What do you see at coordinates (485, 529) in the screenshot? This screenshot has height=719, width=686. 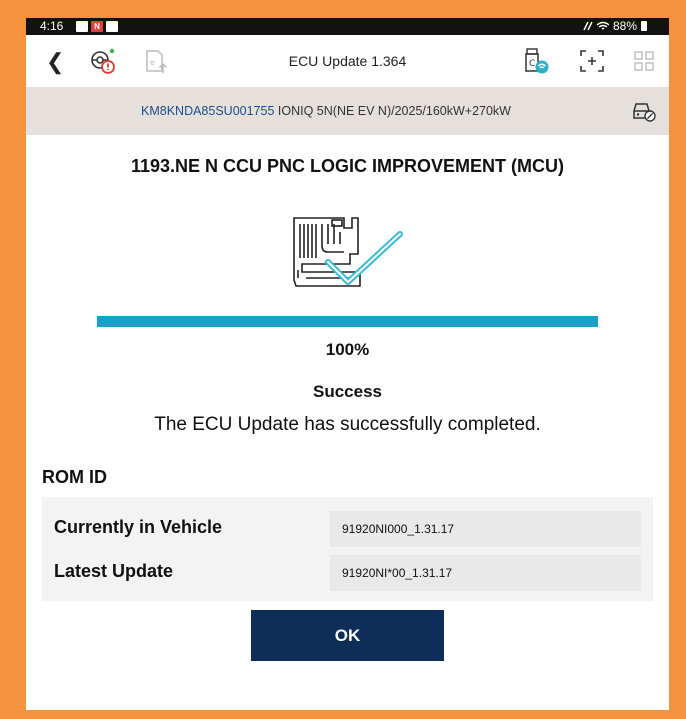 I see `rom-row-value: 91920NI000_1.31.17` at bounding box center [485, 529].